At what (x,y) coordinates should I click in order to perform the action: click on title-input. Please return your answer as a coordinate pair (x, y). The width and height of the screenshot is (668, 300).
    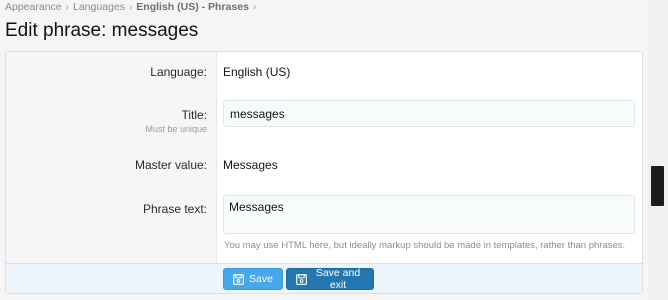
    Looking at the image, I should click on (429, 113).